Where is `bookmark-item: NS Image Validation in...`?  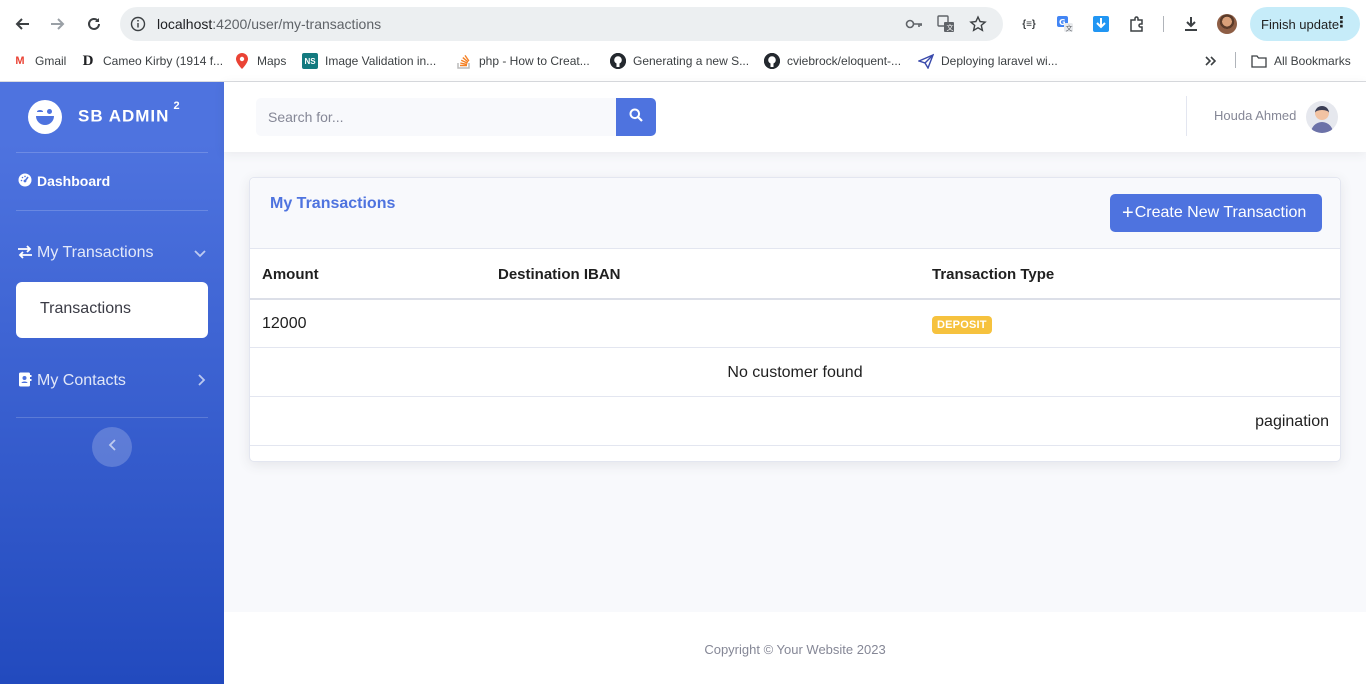 bookmark-item: NS Image Validation in... is located at coordinates (369, 61).